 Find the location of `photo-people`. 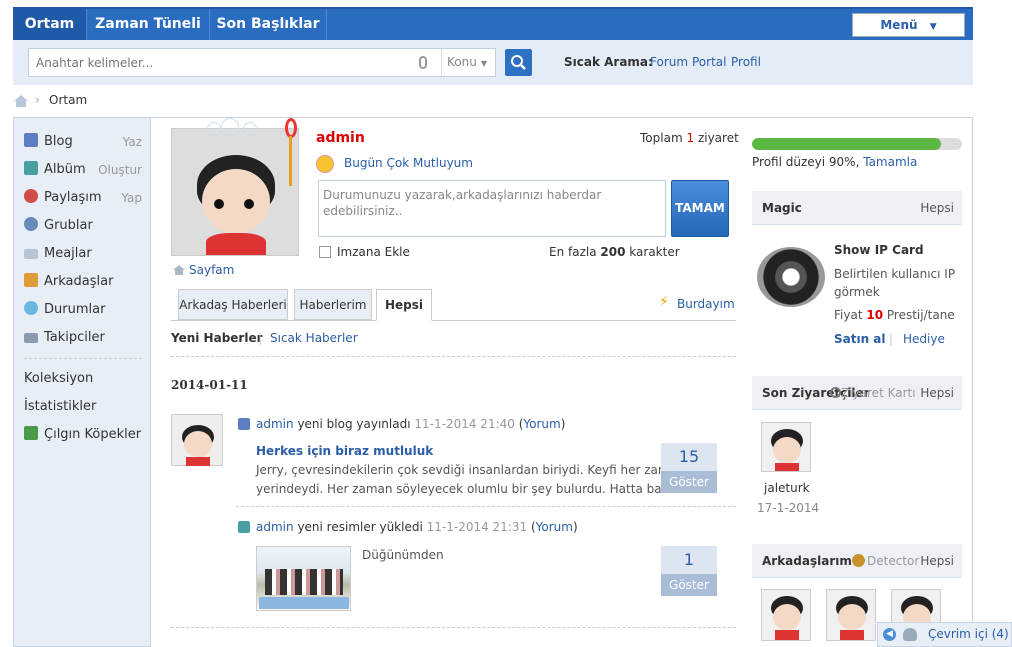

photo-people is located at coordinates (304, 582).